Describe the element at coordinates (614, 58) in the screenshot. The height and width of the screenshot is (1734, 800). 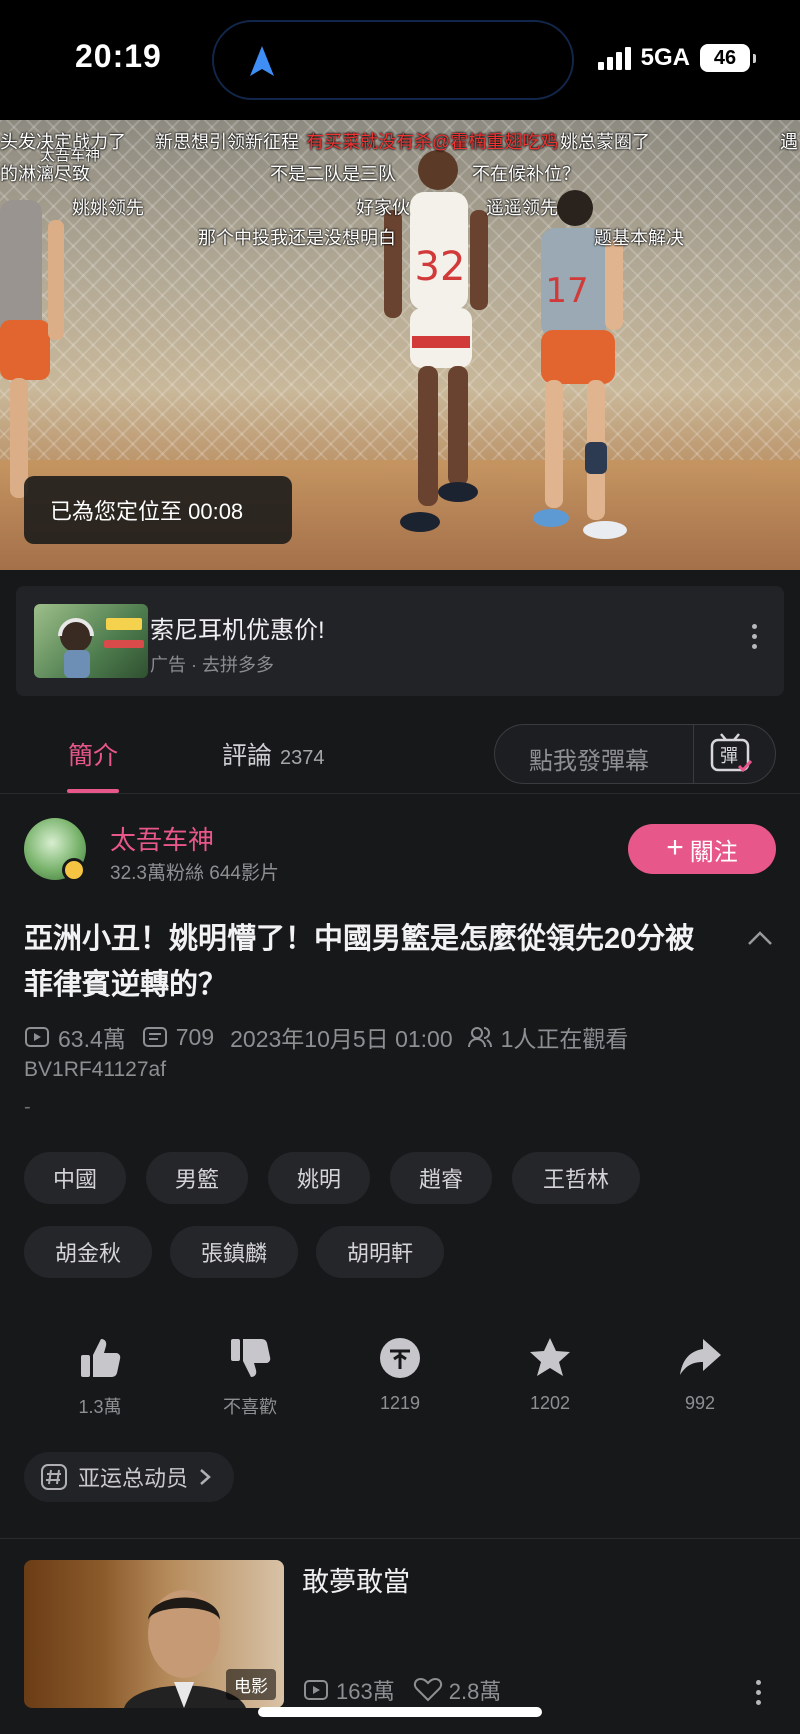
I see `signal-icon` at that location.